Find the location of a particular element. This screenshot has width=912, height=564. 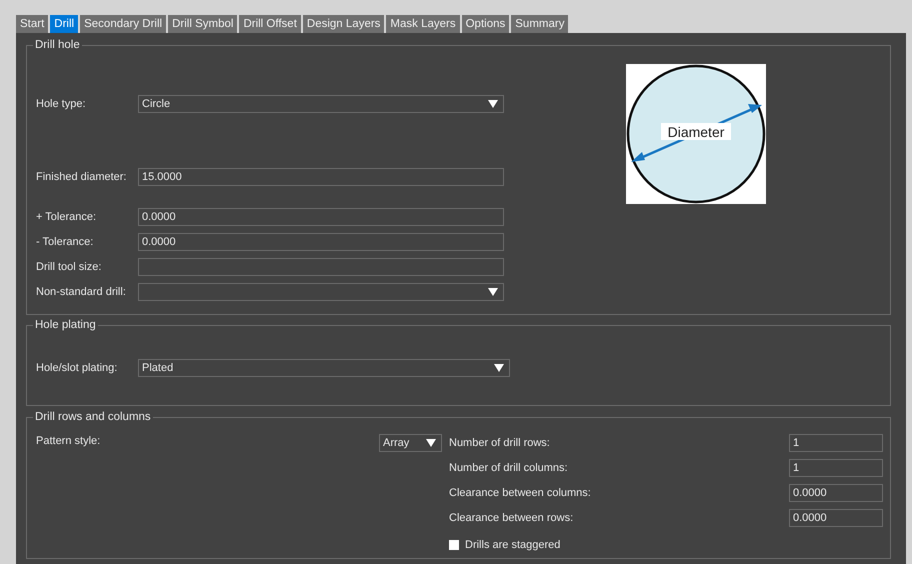

dropdown: Array is located at coordinates (410, 443).